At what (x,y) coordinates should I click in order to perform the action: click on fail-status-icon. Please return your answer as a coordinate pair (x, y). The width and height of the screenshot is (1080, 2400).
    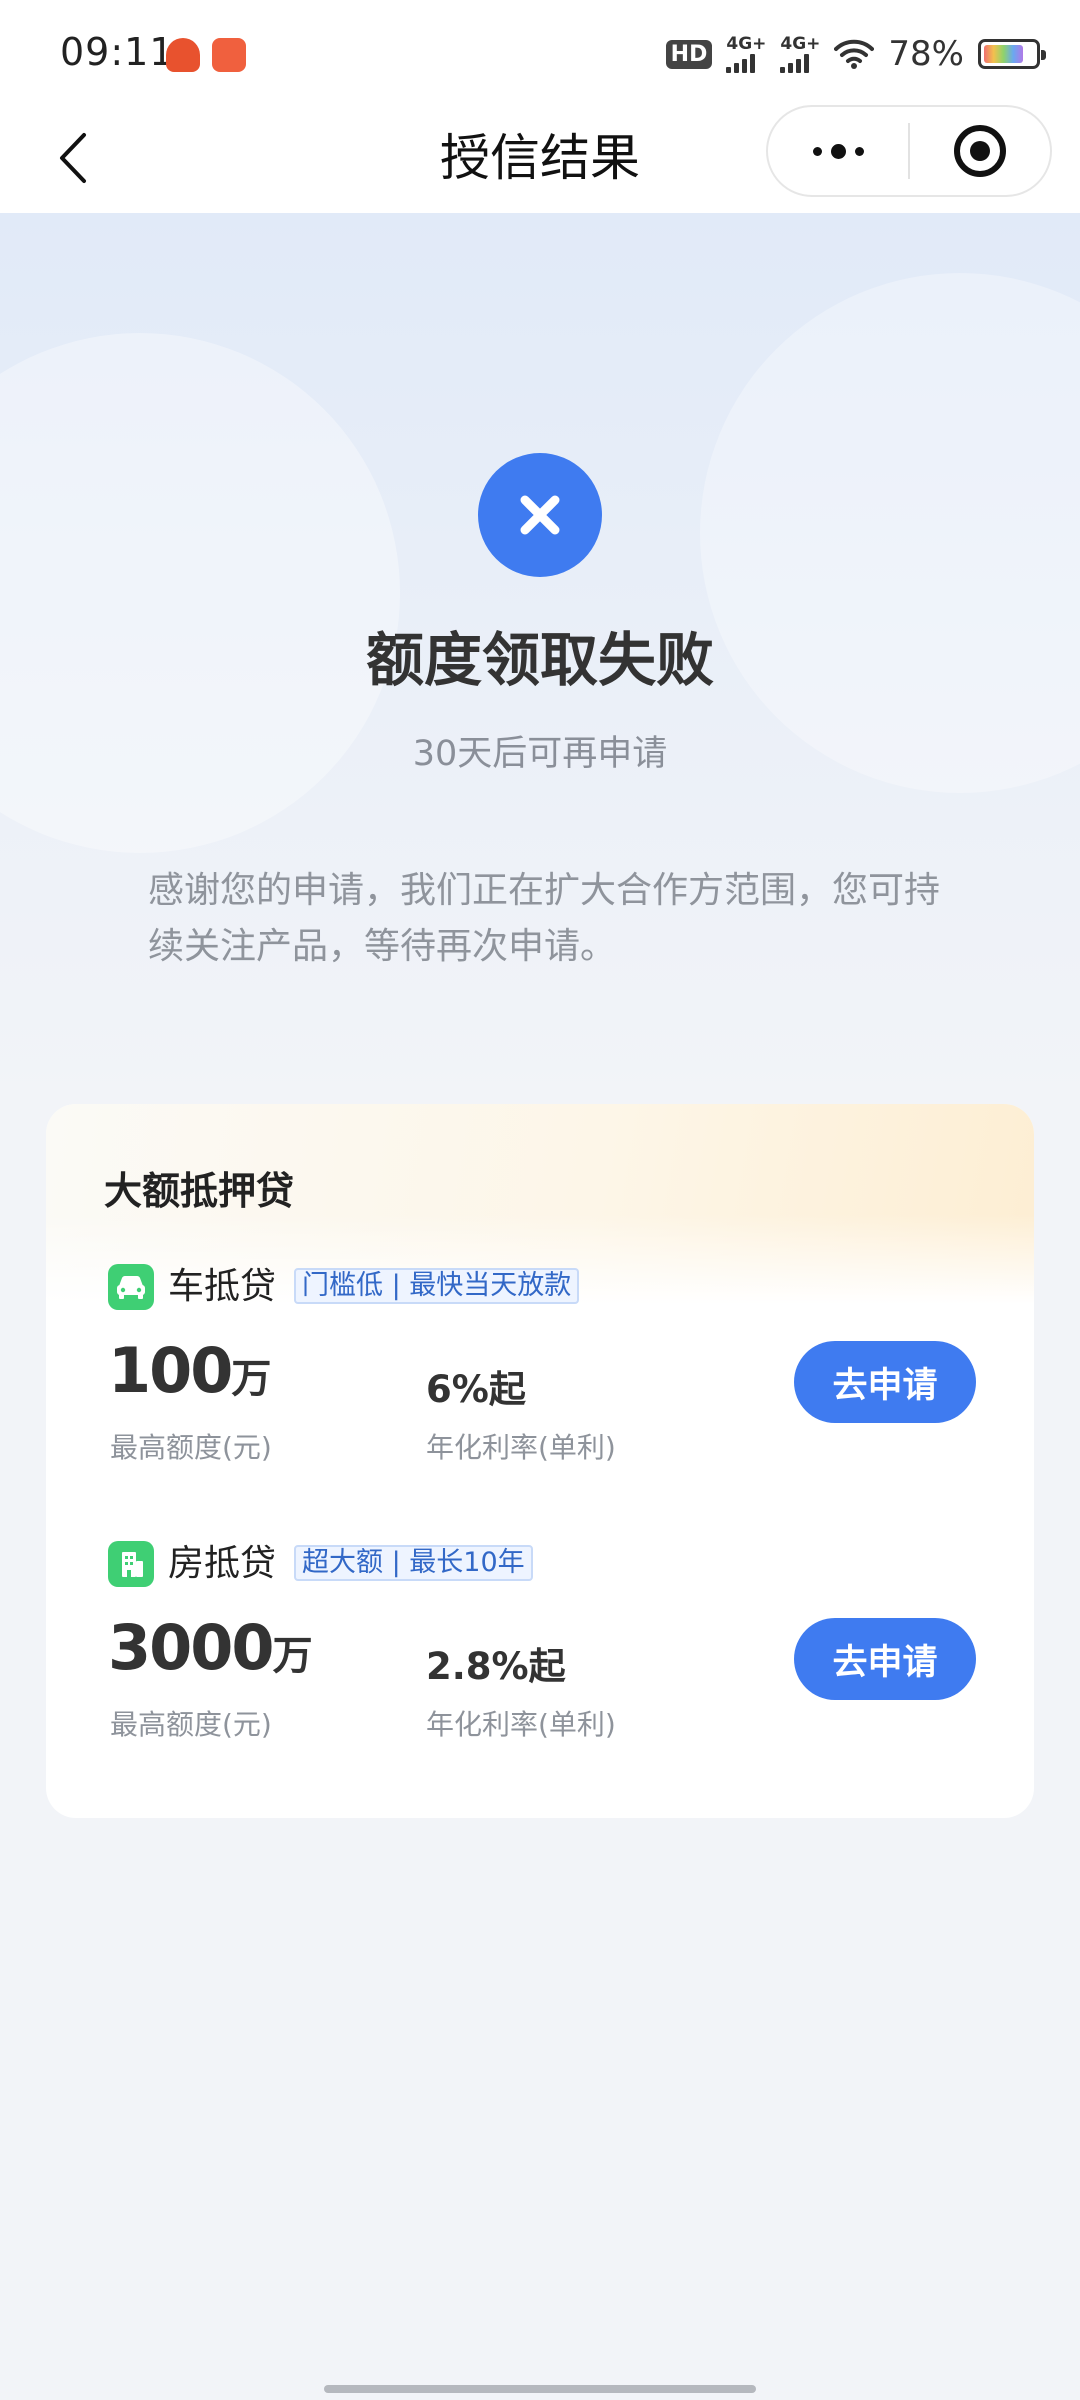
    Looking at the image, I should click on (540, 515).